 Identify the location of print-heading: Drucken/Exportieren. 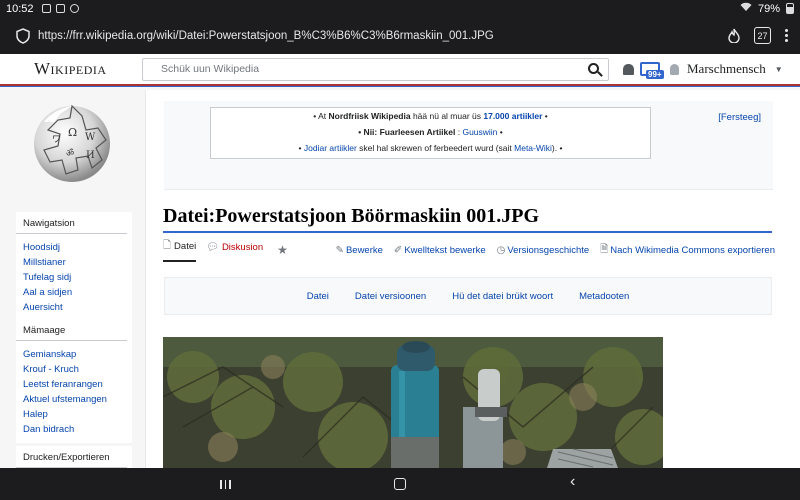
(71, 457).